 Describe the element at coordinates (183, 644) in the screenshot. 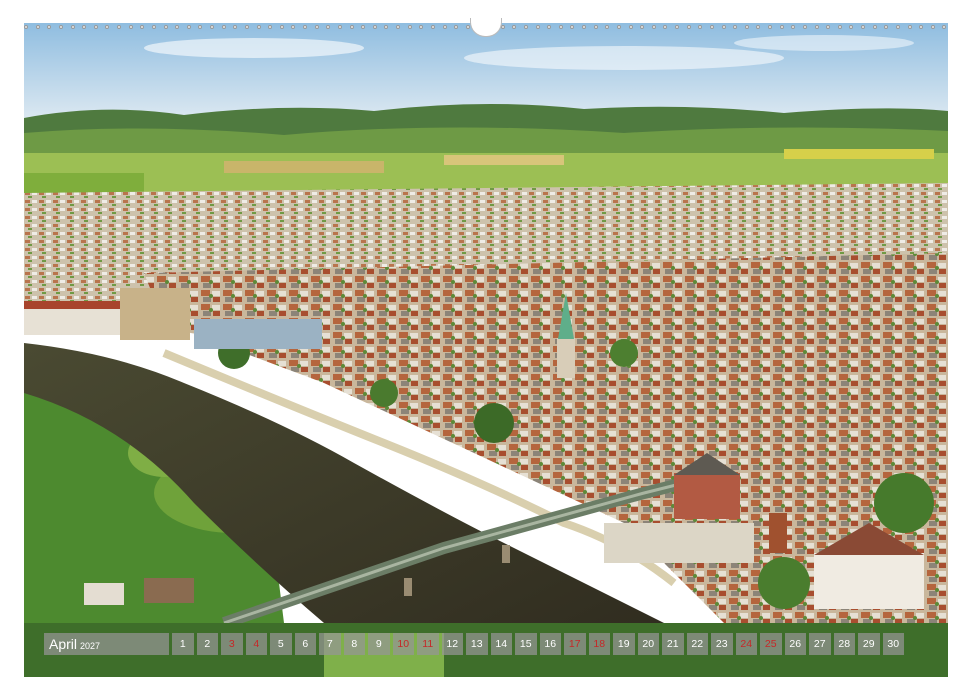

I see `day-cell: 1` at that location.